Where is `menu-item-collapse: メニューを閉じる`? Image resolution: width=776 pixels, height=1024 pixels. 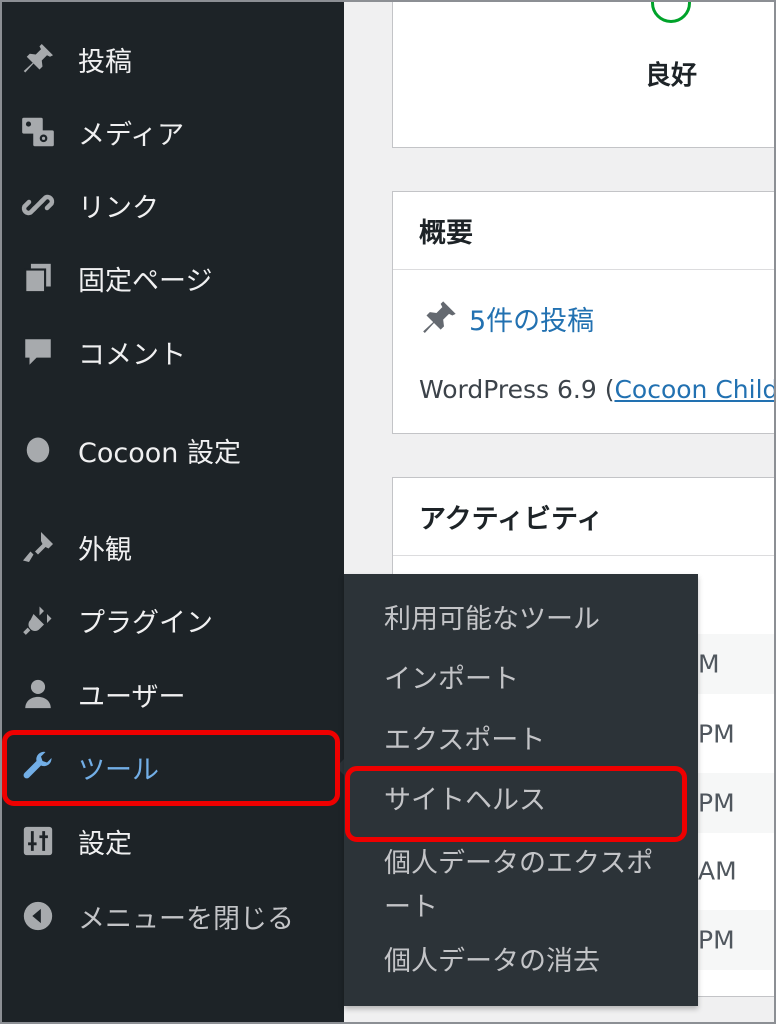 menu-item-collapse: メニューを閉じる is located at coordinates (172, 916).